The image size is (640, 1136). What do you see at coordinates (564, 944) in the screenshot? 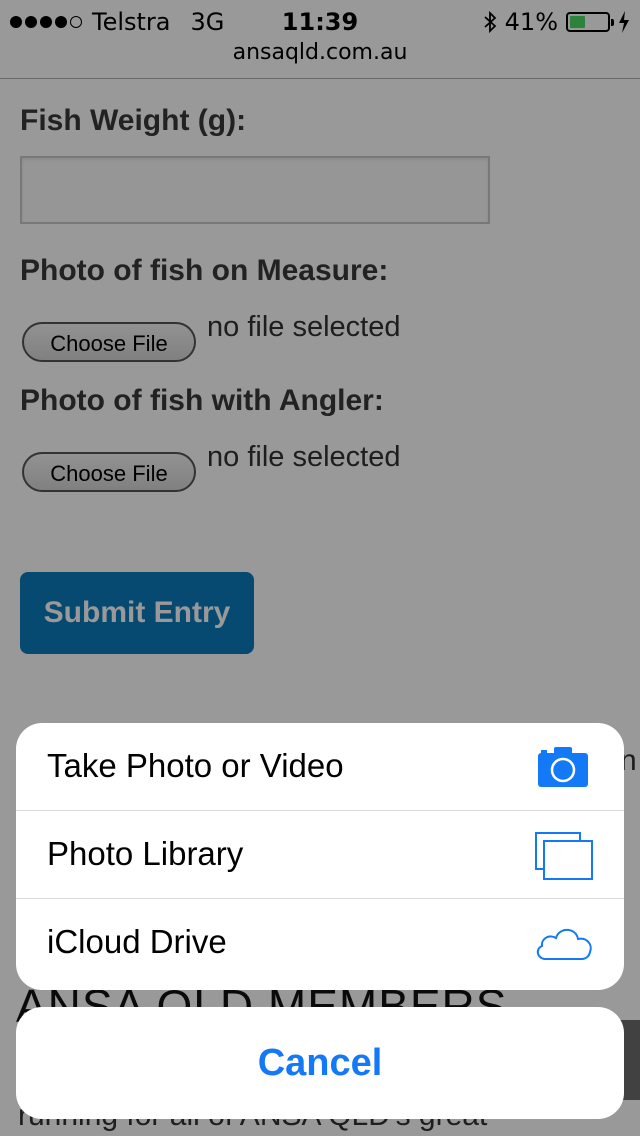
I see `cloud-icon` at bounding box center [564, 944].